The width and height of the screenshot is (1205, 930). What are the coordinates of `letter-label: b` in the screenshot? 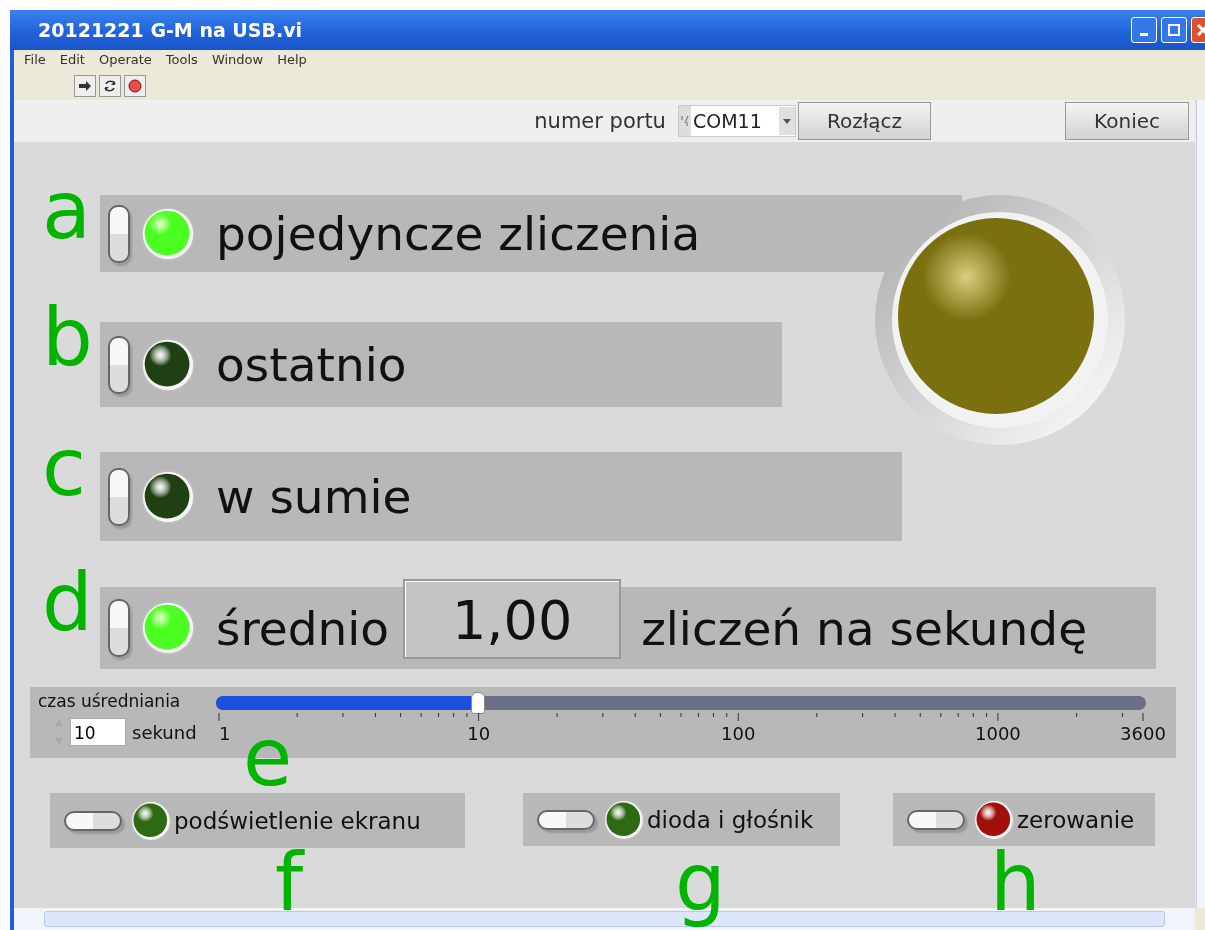 It's located at (67, 338).